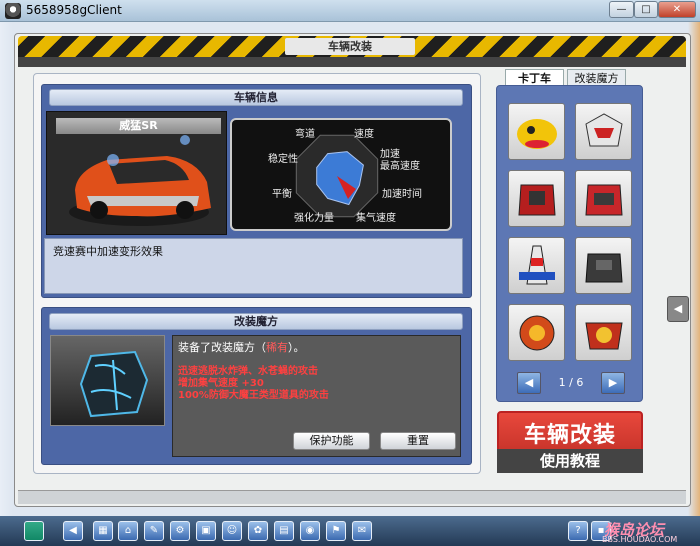 This screenshot has height=546, width=700. Describe the element at coordinates (128, 531) in the screenshot. I see `home-icon: ⌂` at that location.